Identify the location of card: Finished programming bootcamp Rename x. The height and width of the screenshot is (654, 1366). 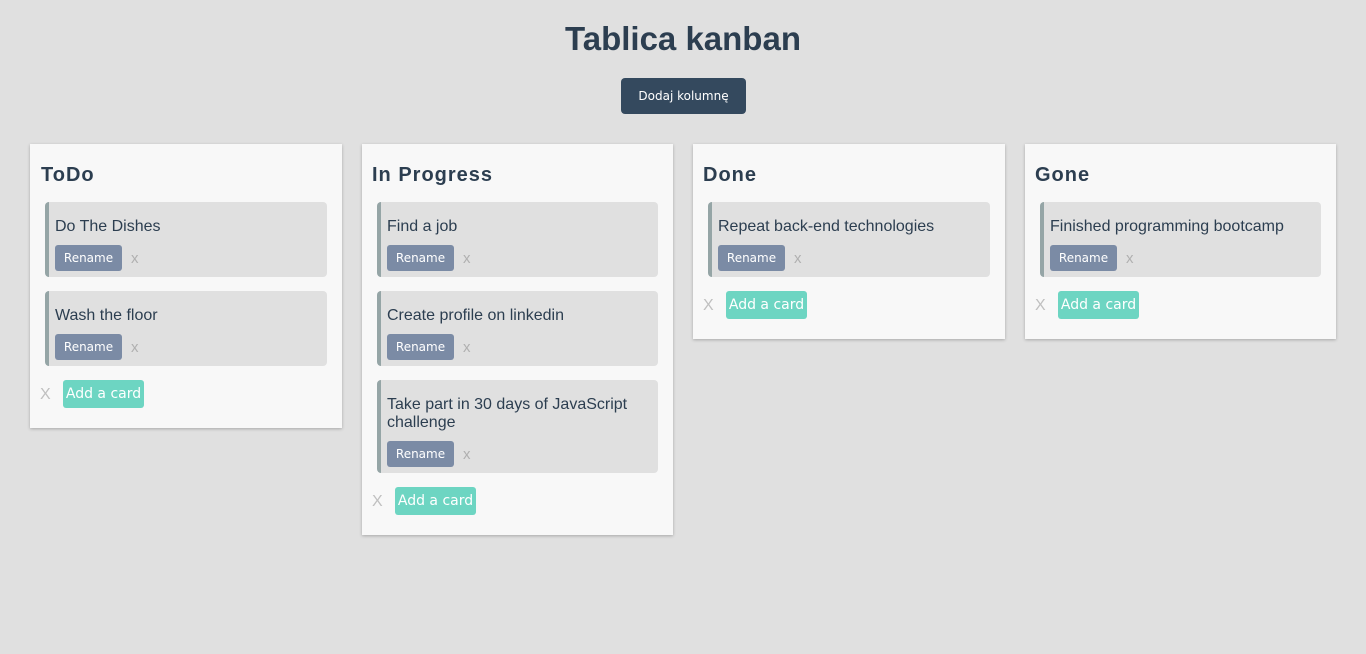
(1180, 239).